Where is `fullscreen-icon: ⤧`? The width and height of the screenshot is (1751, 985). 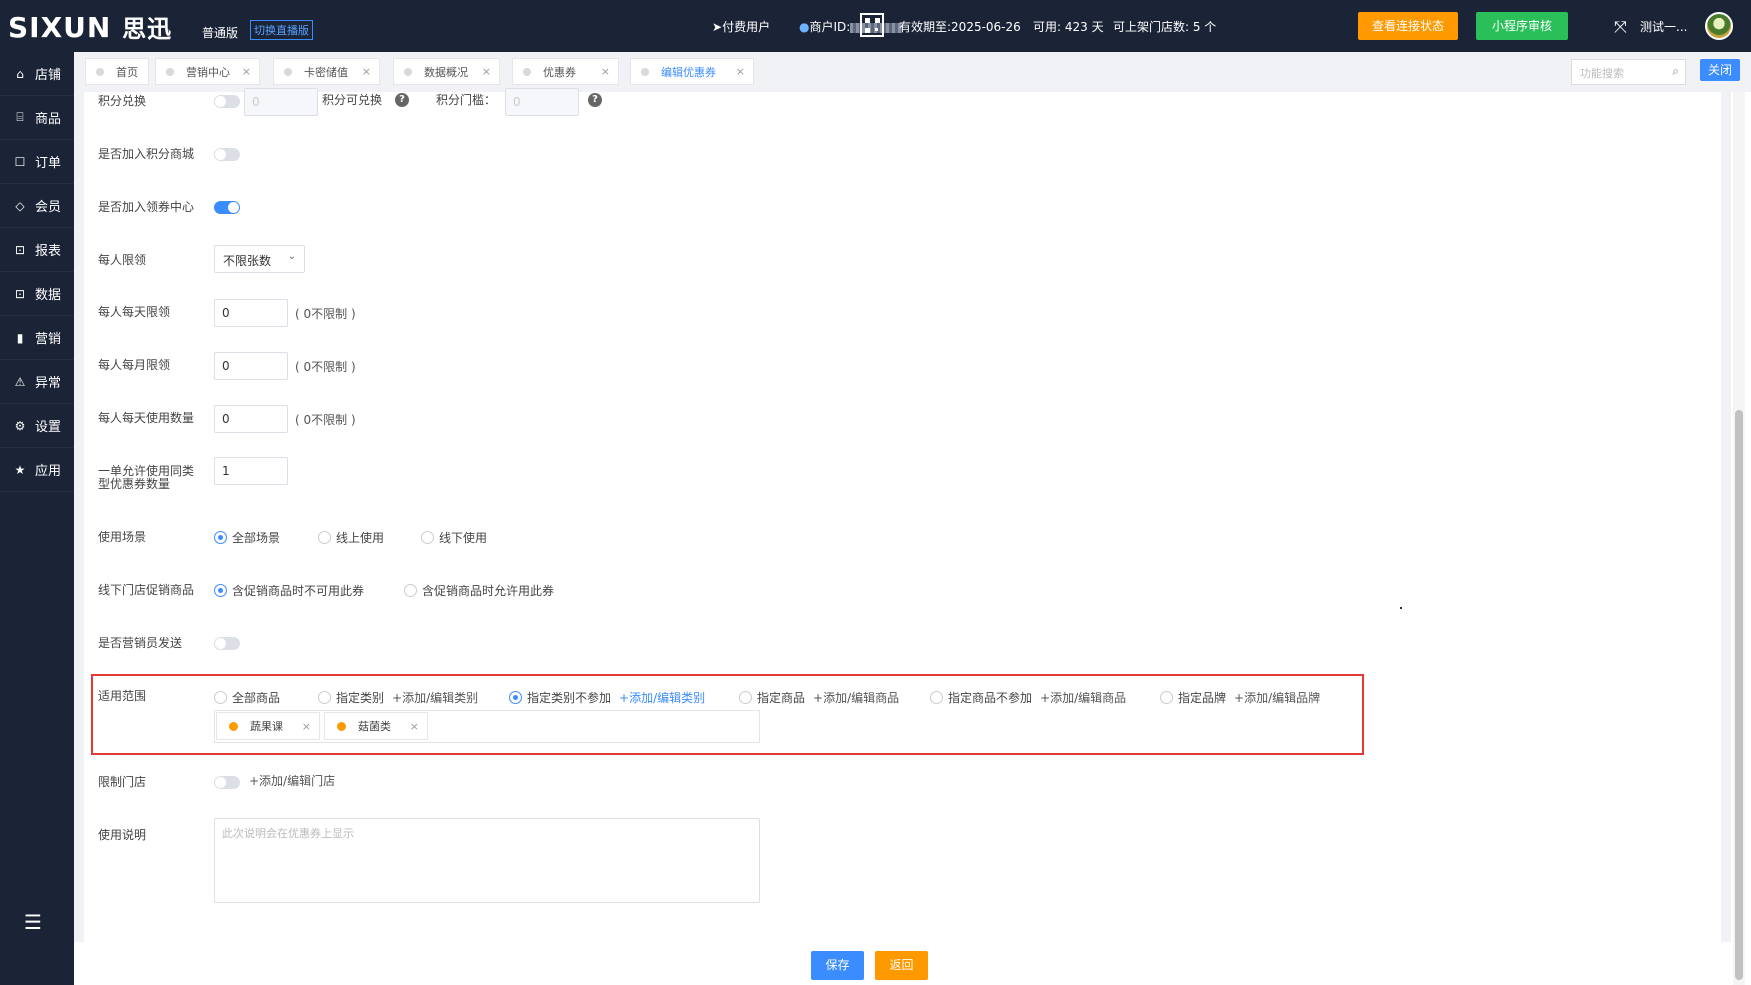
fullscreen-icon: ⤧ is located at coordinates (1620, 27).